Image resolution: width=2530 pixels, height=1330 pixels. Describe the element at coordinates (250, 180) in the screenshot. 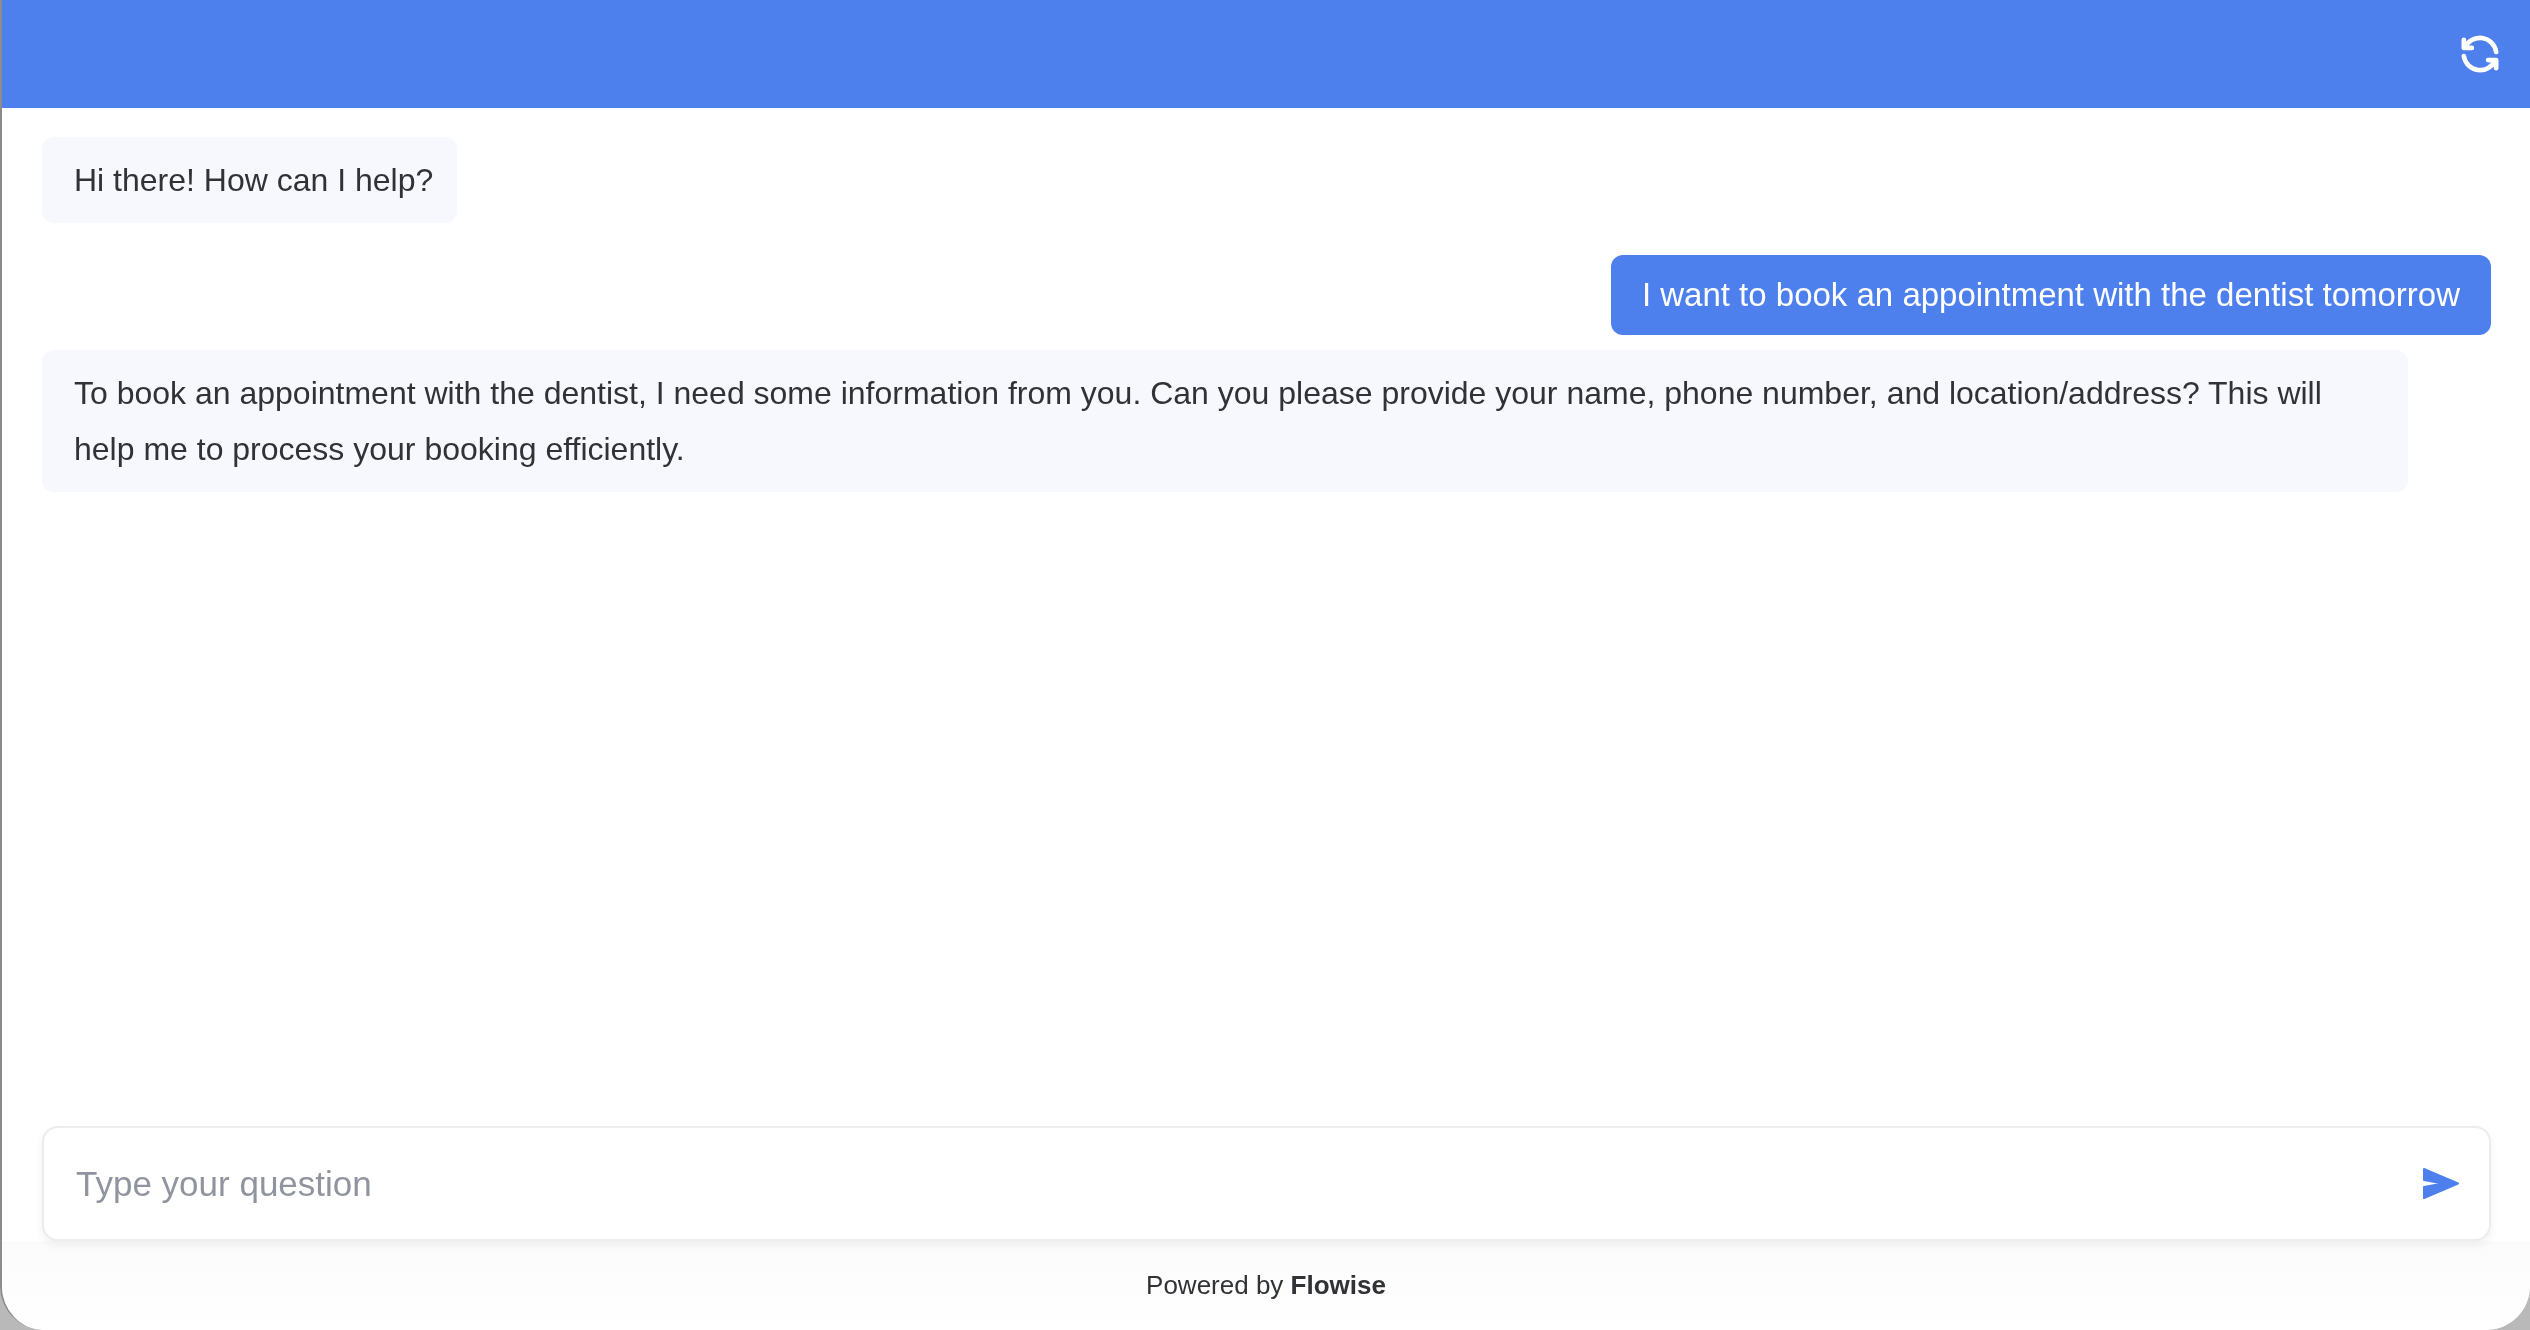

I see `bot-message: Hi there! How can I help?` at that location.